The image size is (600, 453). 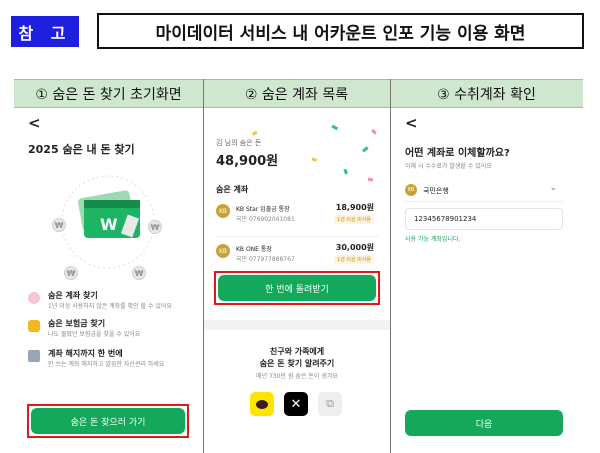 I want to click on chevron-down-icon: ⌄, so click(x=553, y=188).